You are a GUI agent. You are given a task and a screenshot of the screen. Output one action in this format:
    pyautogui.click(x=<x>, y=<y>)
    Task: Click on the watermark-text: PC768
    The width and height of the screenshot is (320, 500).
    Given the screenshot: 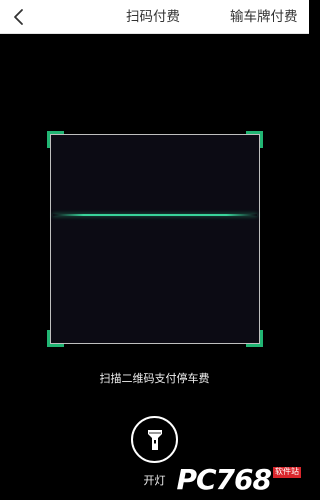 What is the action you would take?
    pyautogui.click(x=224, y=479)
    